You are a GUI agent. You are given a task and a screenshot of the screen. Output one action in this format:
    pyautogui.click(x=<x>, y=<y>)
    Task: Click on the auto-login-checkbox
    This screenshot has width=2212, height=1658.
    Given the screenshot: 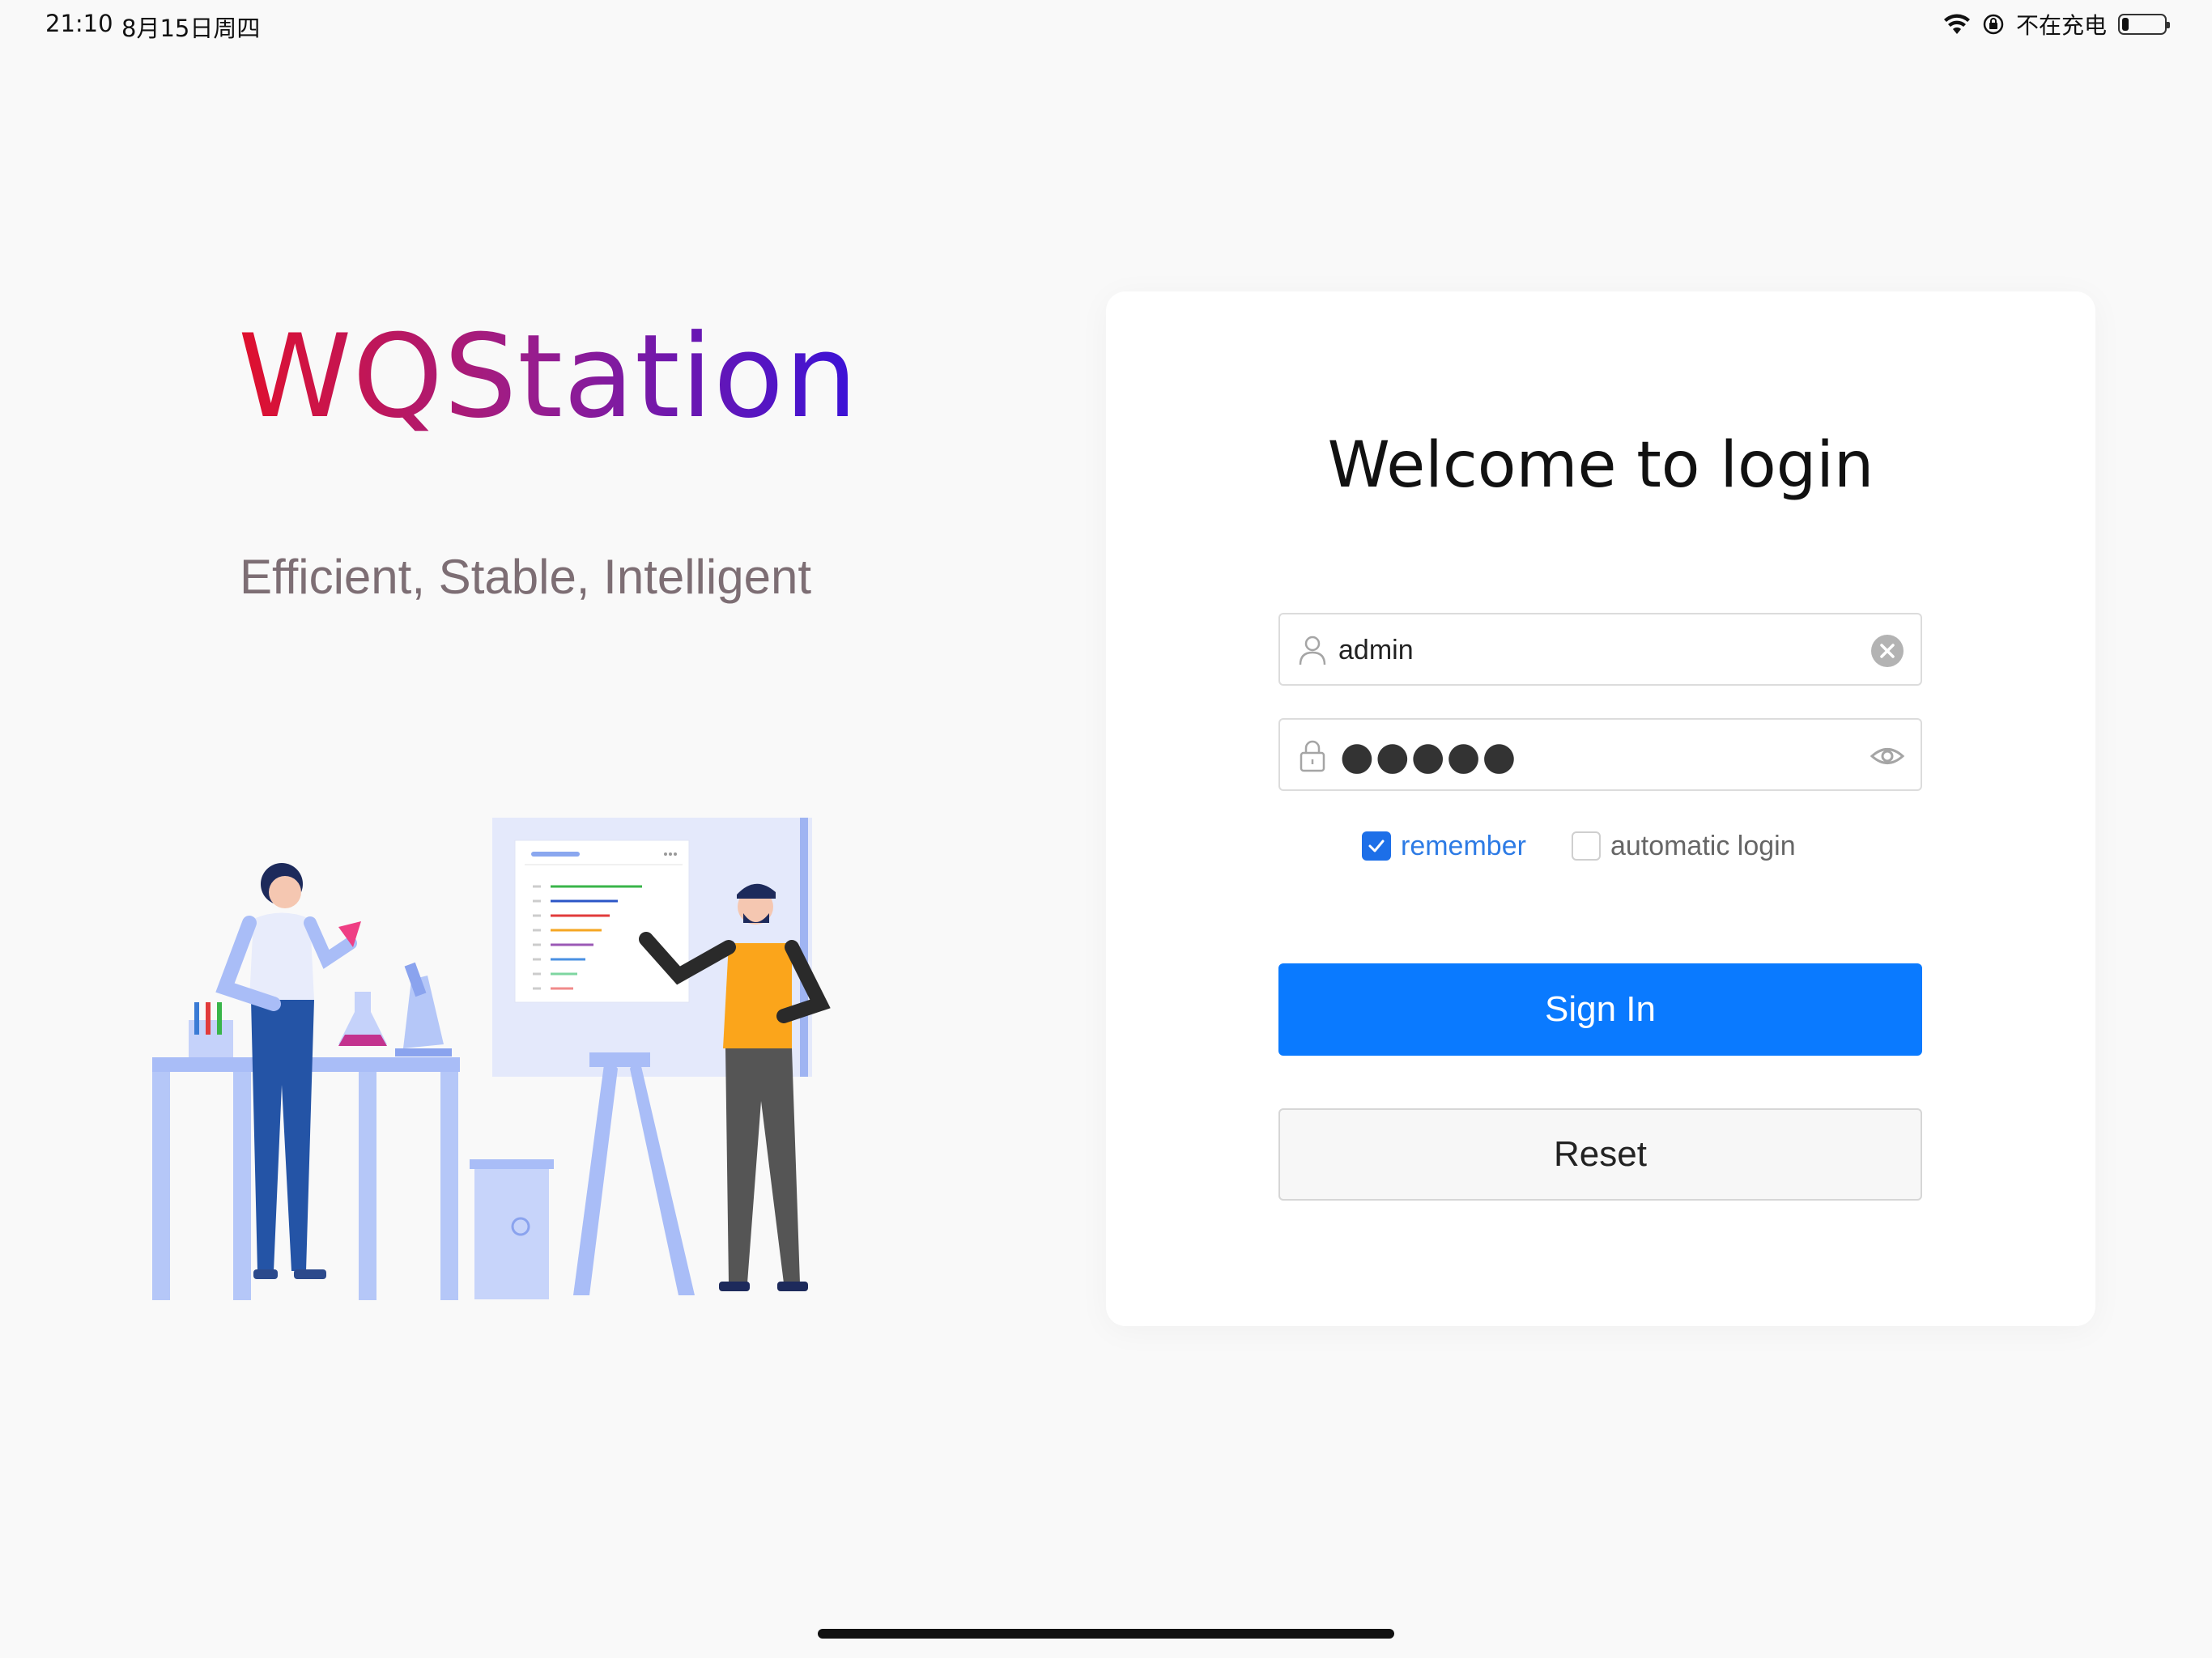 What is the action you would take?
    pyautogui.click(x=1586, y=846)
    